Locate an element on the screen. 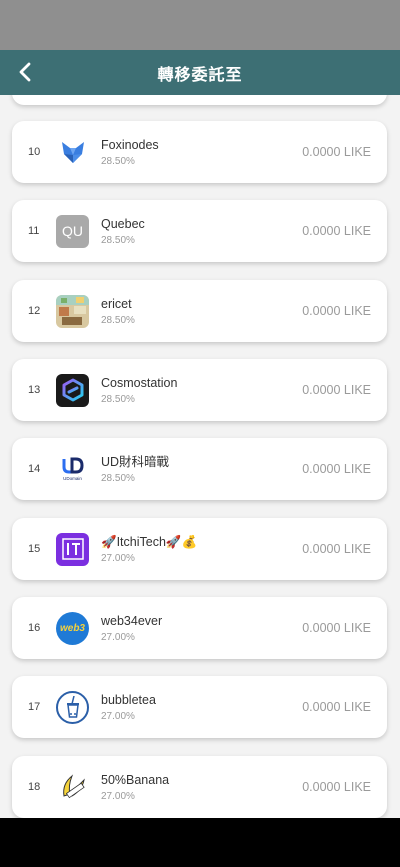  web3-icon: web3 is located at coordinates (72, 628).